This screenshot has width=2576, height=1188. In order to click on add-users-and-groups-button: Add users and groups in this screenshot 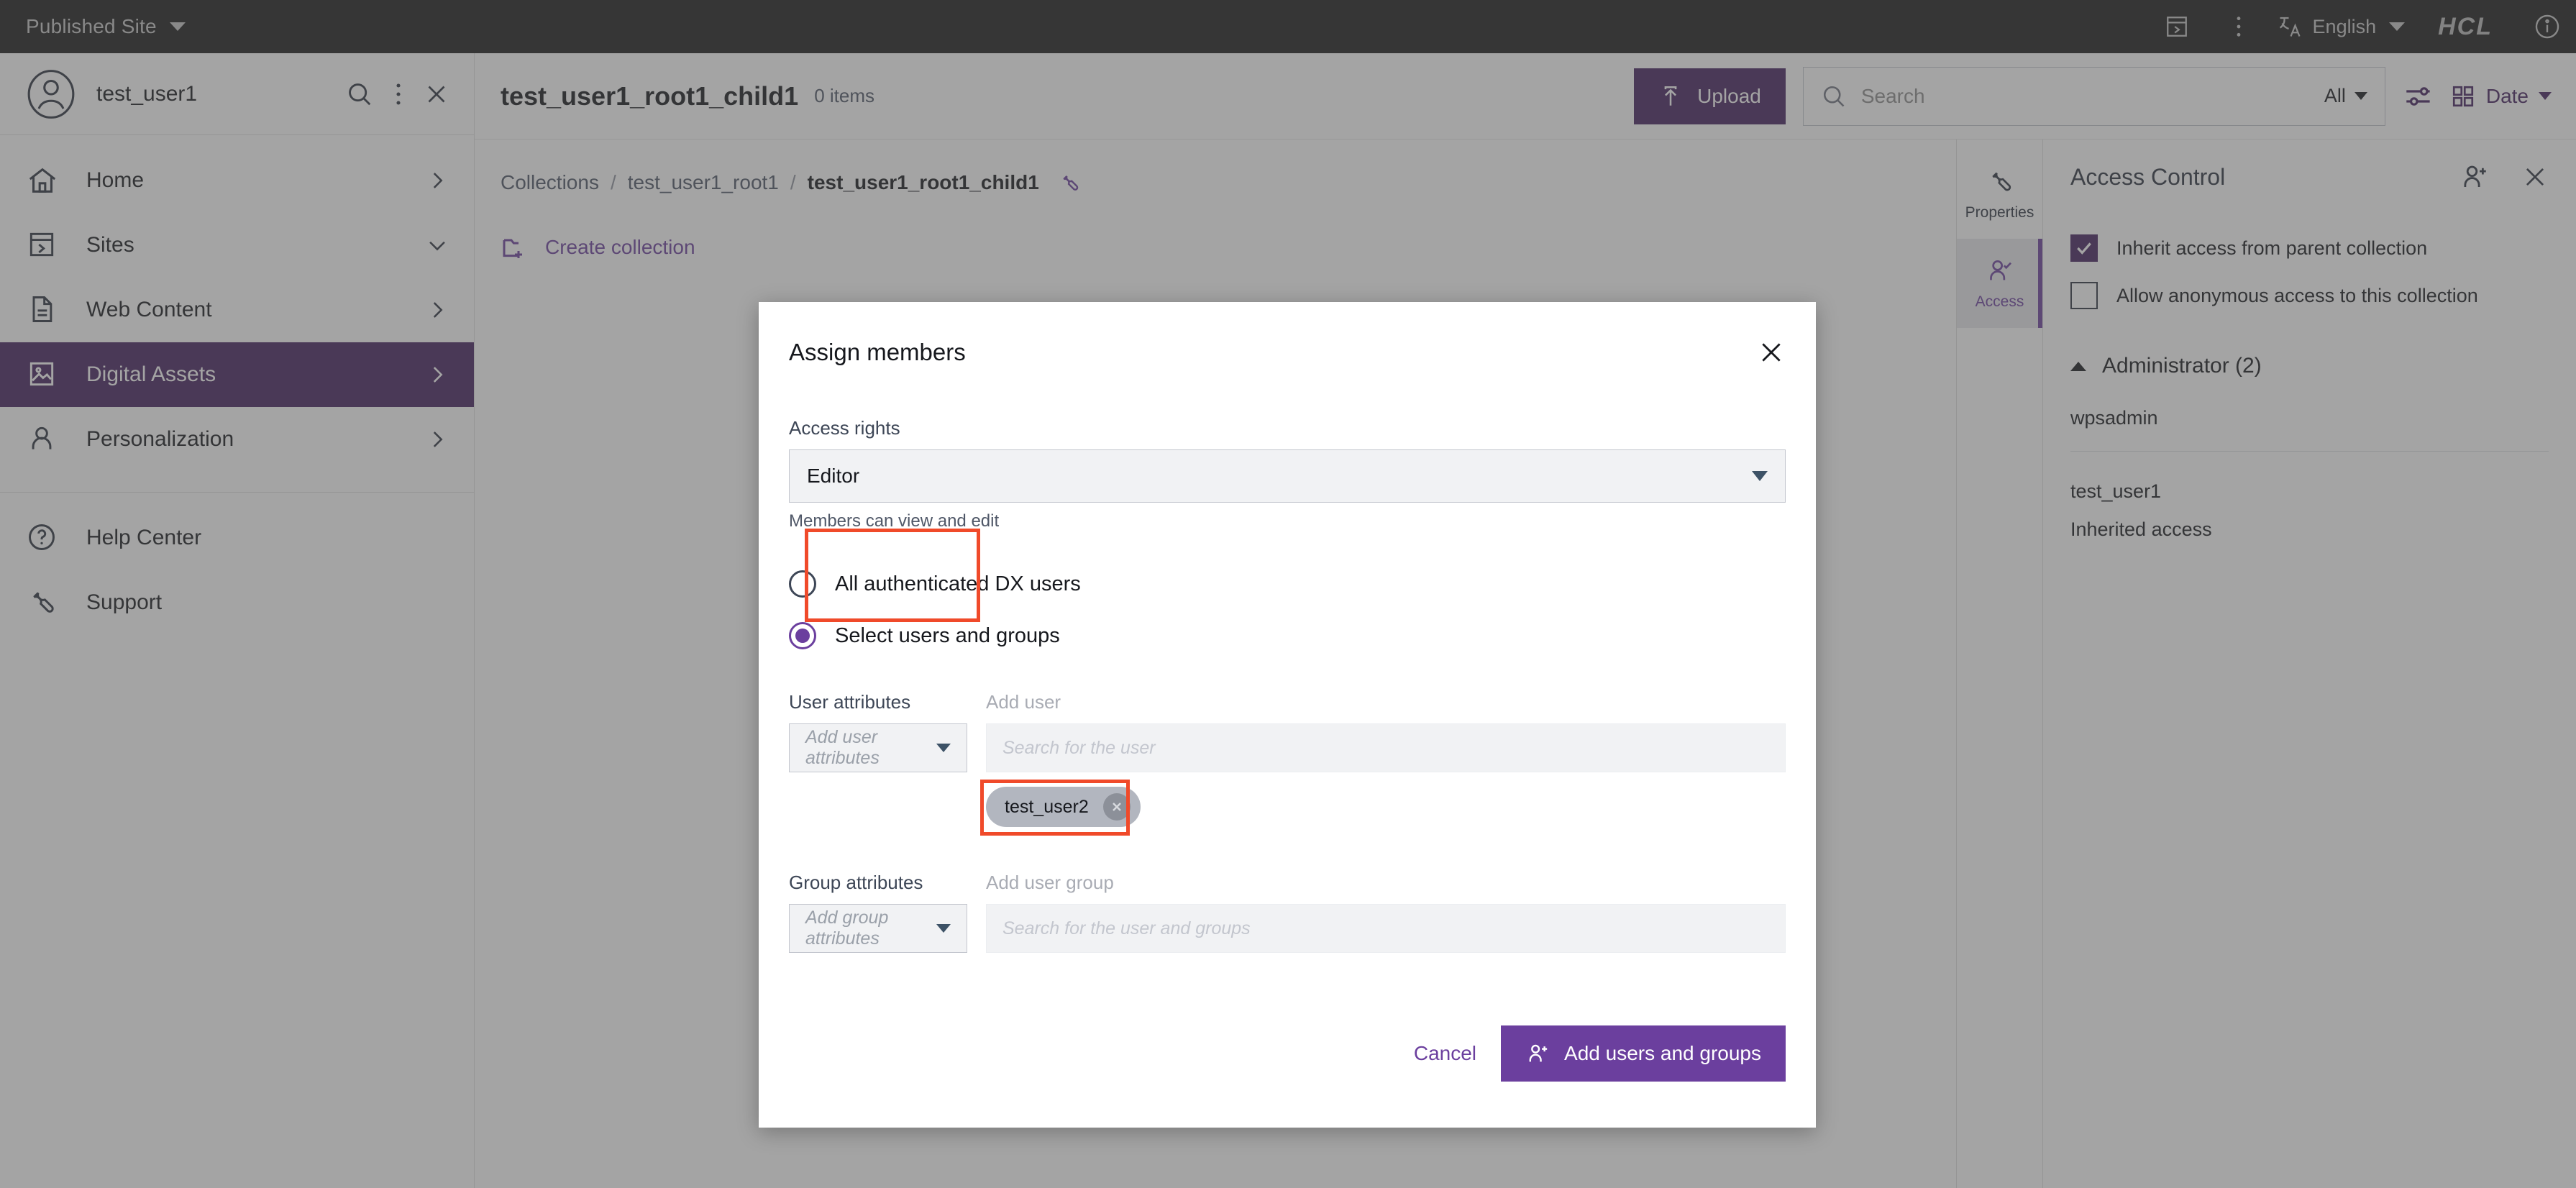, I will do `click(1643, 1053)`.